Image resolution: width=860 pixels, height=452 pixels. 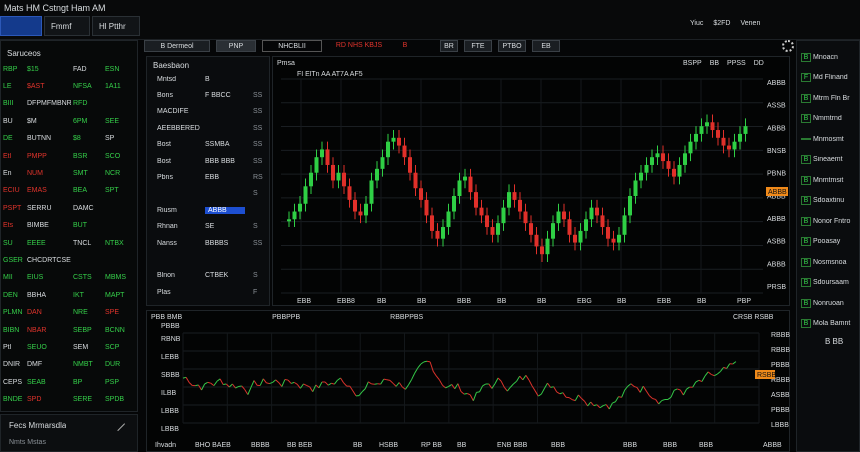 I want to click on toolbar-button: NHCBLII, so click(x=292, y=46).